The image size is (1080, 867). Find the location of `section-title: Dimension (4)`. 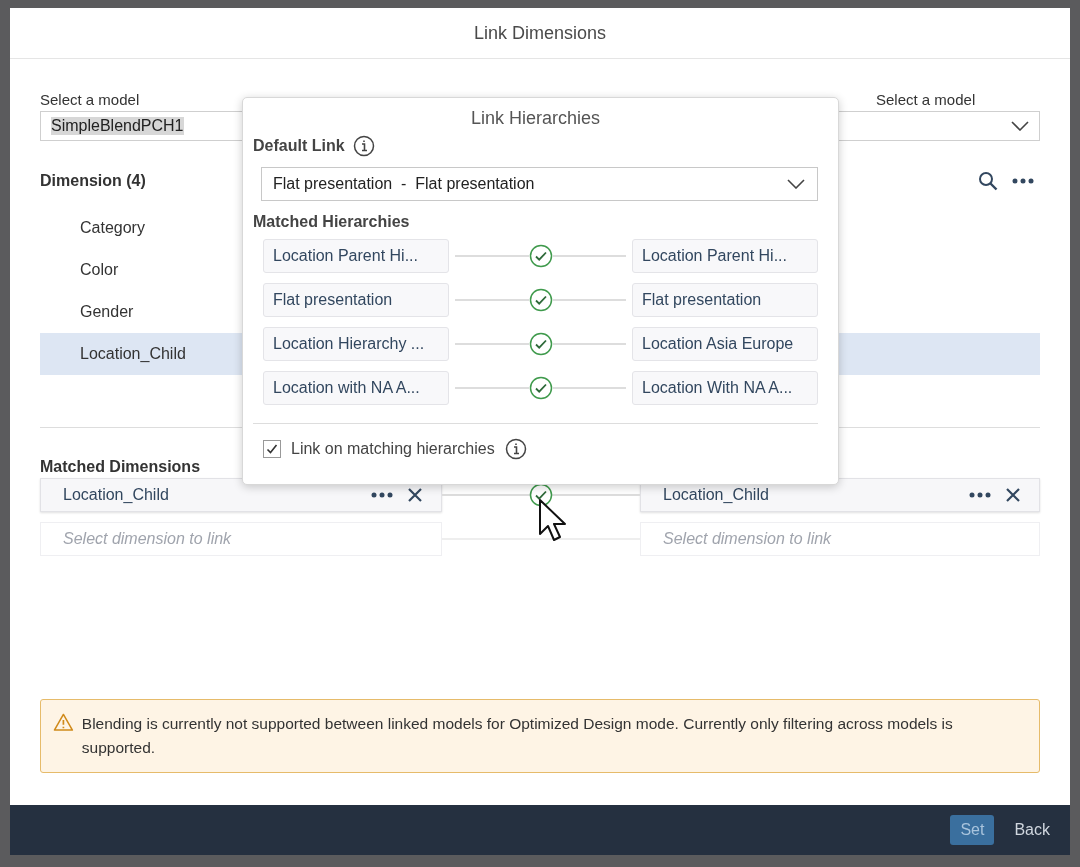

section-title: Dimension (4) is located at coordinates (93, 181).